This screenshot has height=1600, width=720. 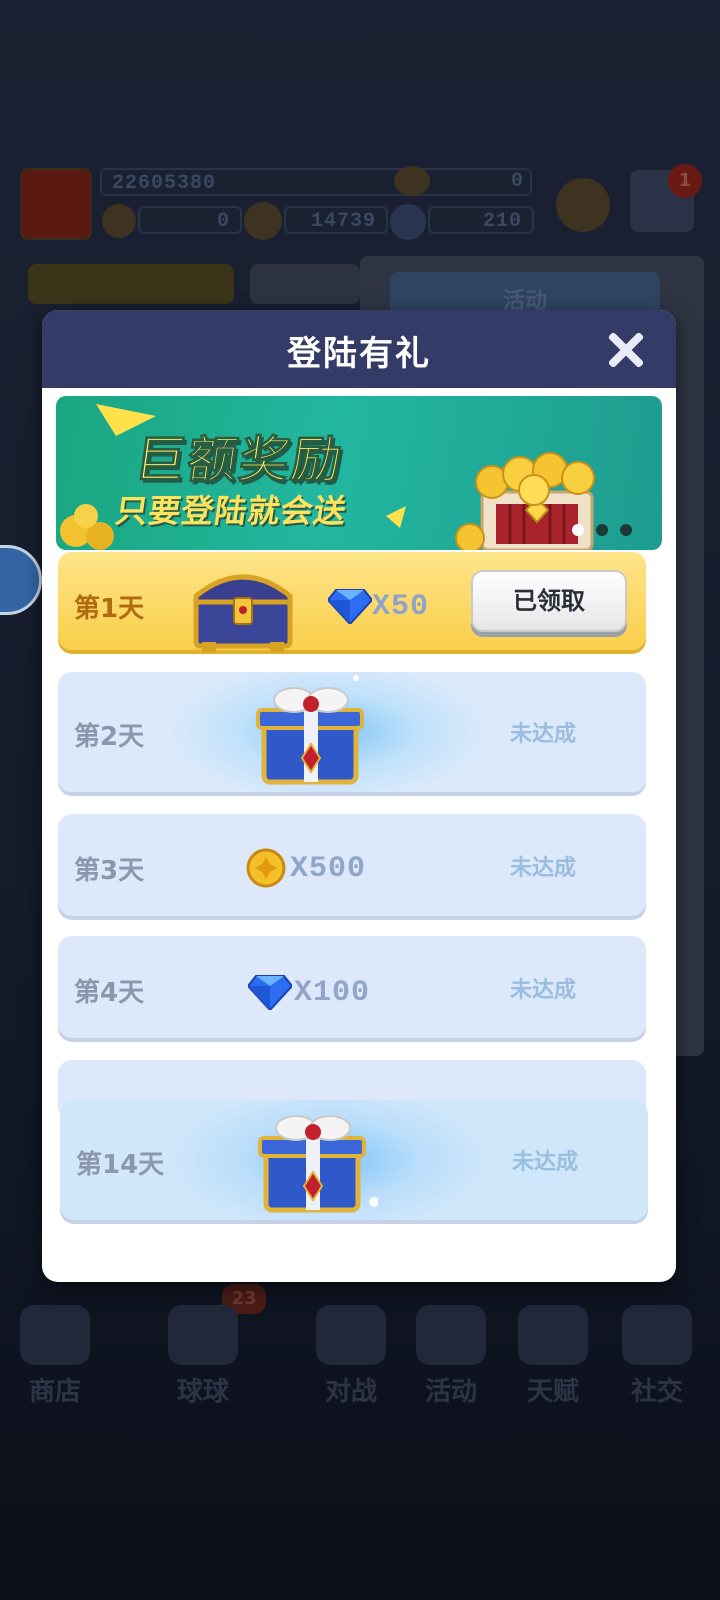 I want to click on banner-subline: 只要登陆就会送, so click(x=231, y=511).